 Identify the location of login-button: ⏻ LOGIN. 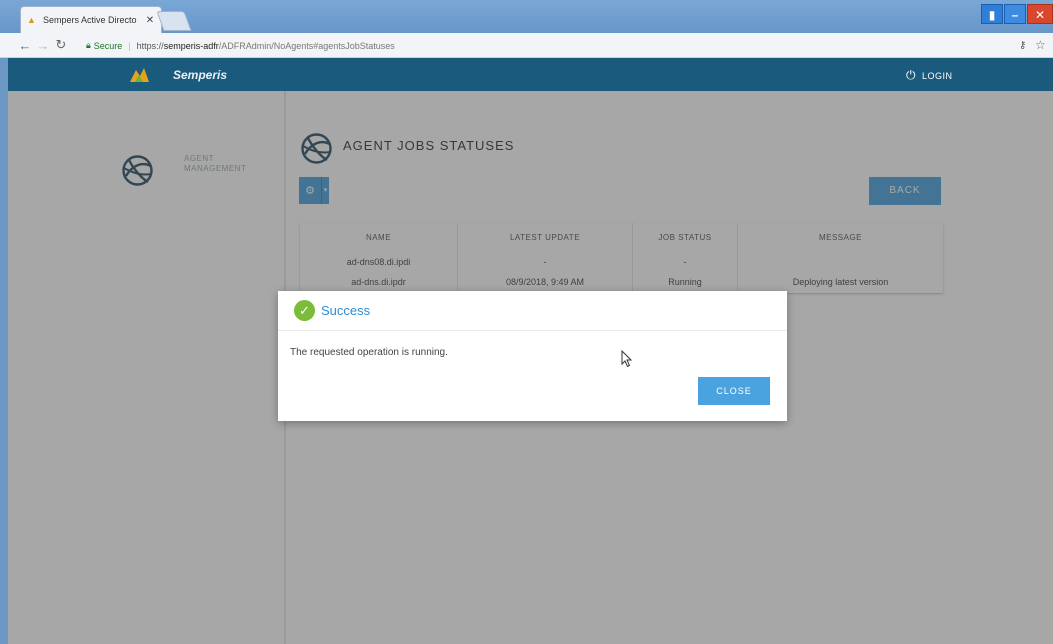
(929, 75).